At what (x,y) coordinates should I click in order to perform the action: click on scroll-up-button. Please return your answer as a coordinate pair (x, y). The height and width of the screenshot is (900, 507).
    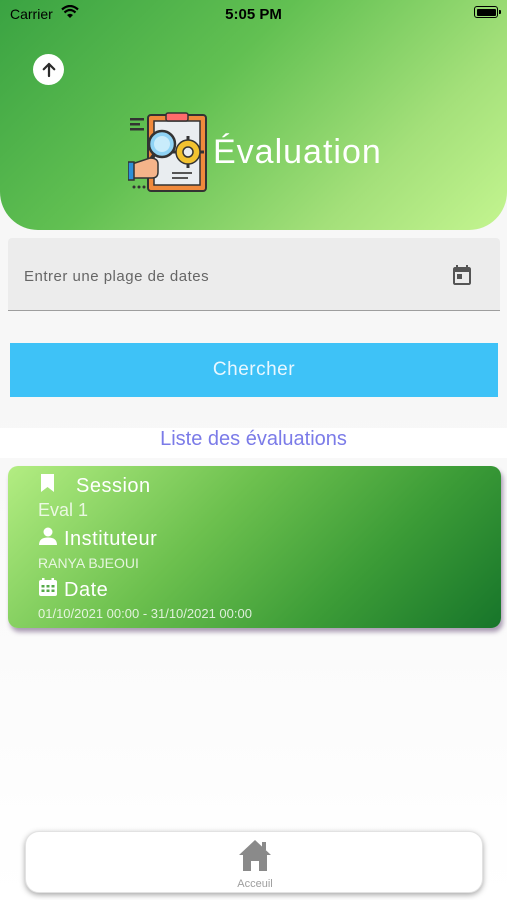
    Looking at the image, I should click on (48, 69).